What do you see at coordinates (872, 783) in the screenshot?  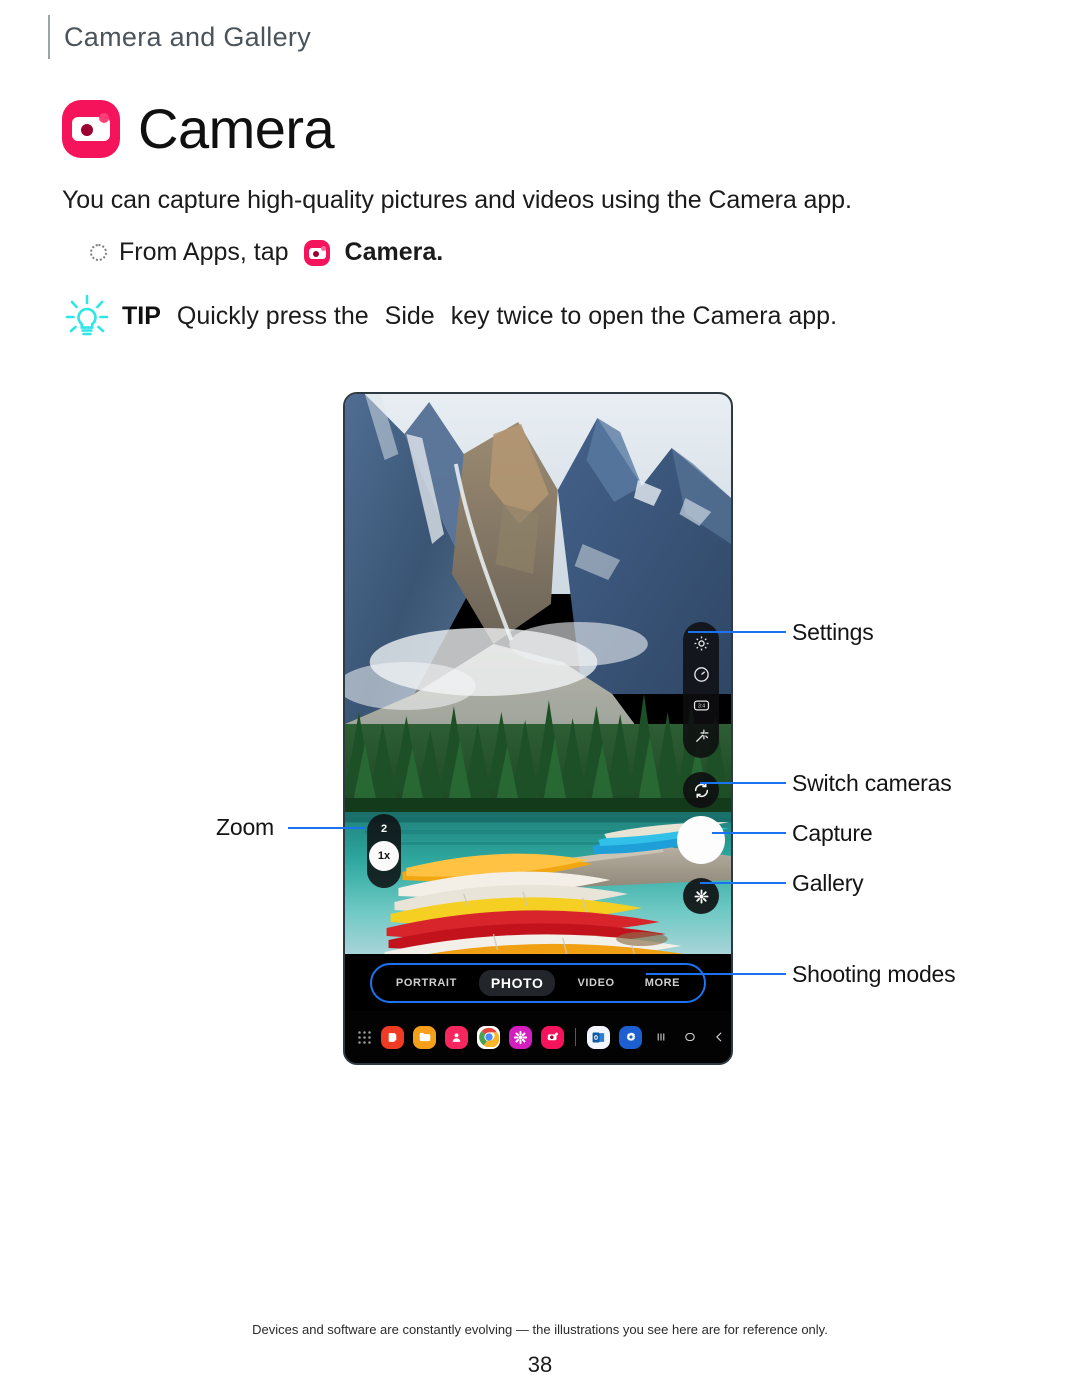 I see `callout-label-switch-cameras: Switch cameras` at bounding box center [872, 783].